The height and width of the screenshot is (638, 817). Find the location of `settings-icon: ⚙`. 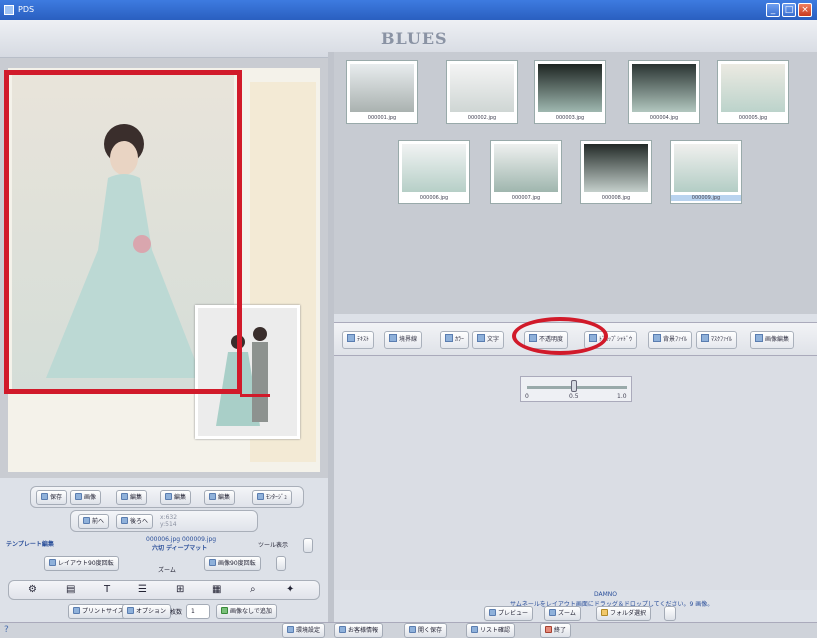

settings-icon: ⚙ is located at coordinates (32, 589).